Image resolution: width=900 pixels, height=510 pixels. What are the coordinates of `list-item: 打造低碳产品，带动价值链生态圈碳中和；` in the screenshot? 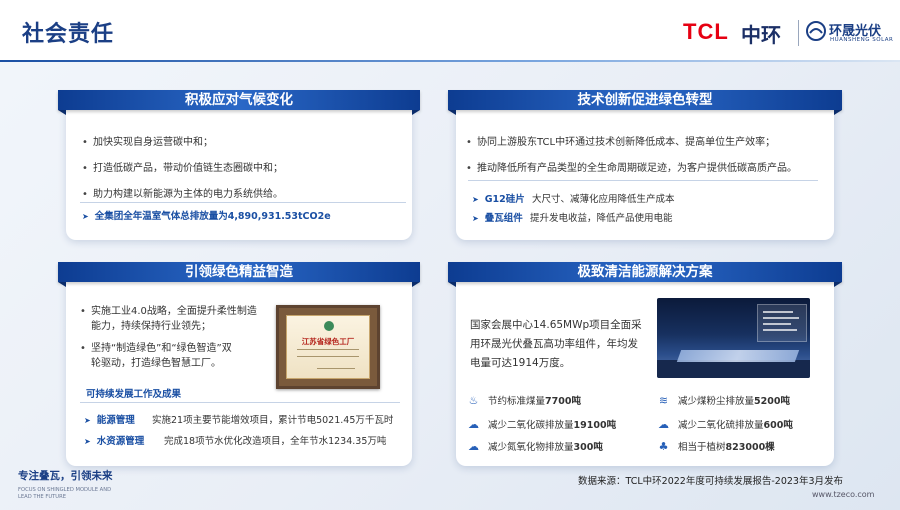 It's located at (182, 169).